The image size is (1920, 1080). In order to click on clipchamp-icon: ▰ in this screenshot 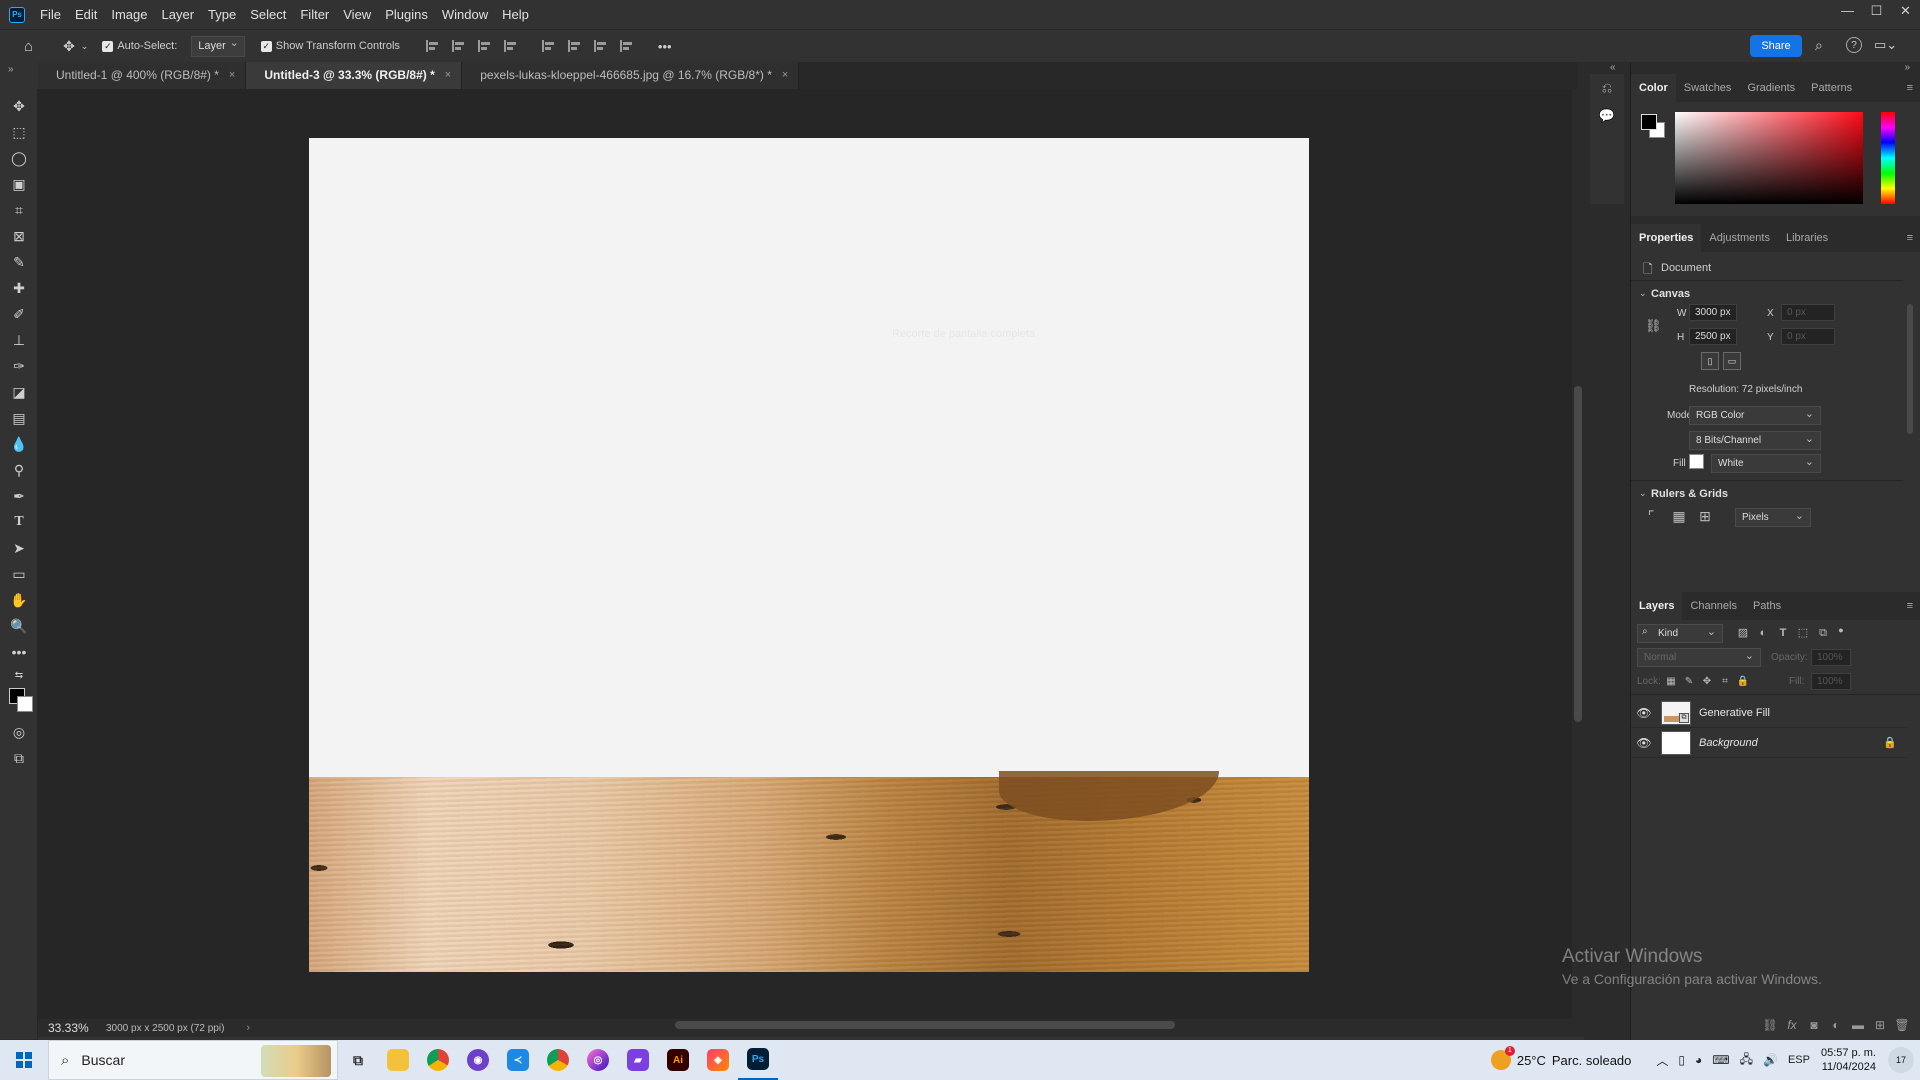, I will do `click(638, 1060)`.